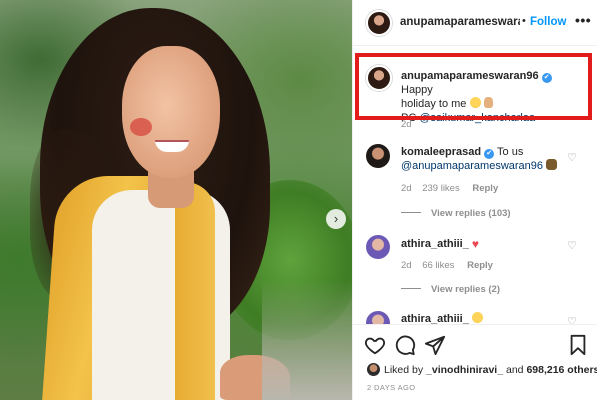  I want to click on photo-walkway, so click(307, 340).